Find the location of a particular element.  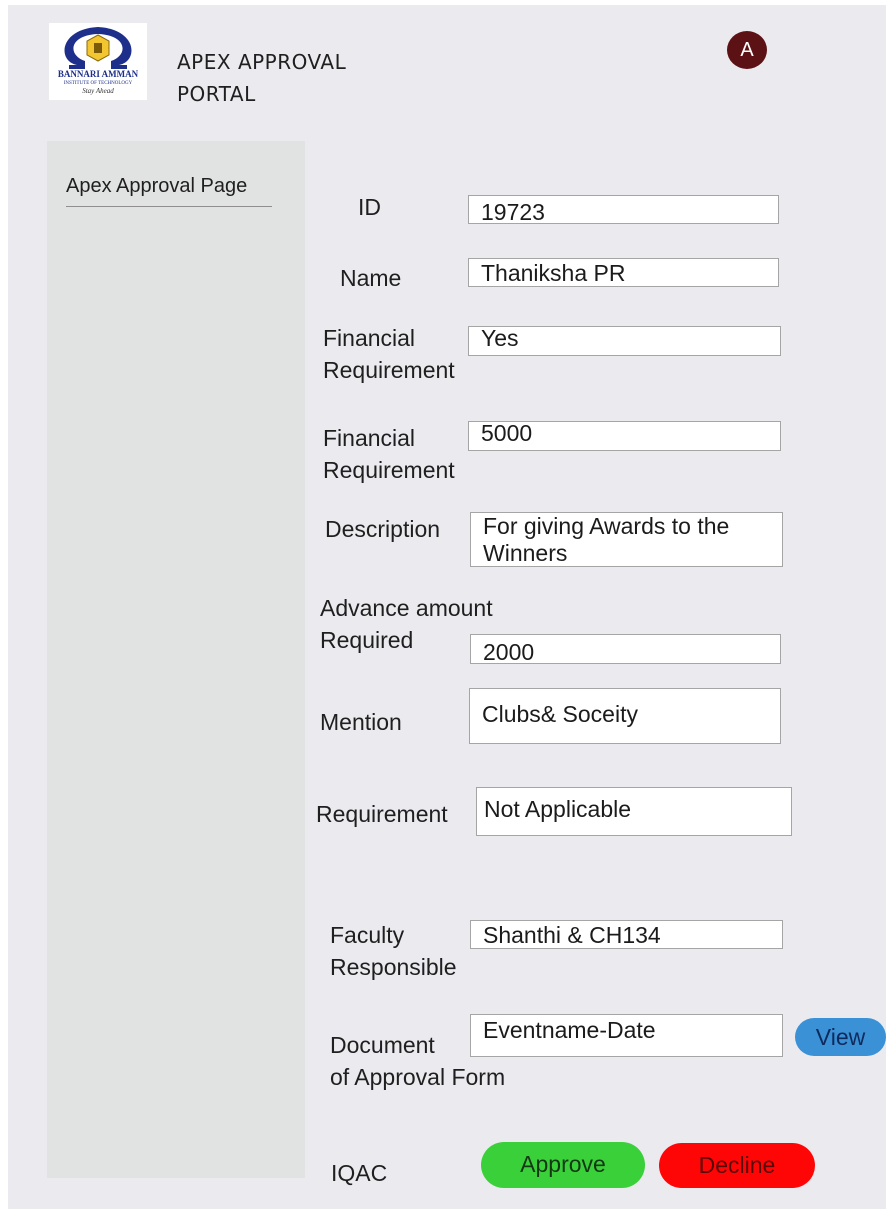

financial-requirement-label-line-1: Financial is located at coordinates (369, 338).